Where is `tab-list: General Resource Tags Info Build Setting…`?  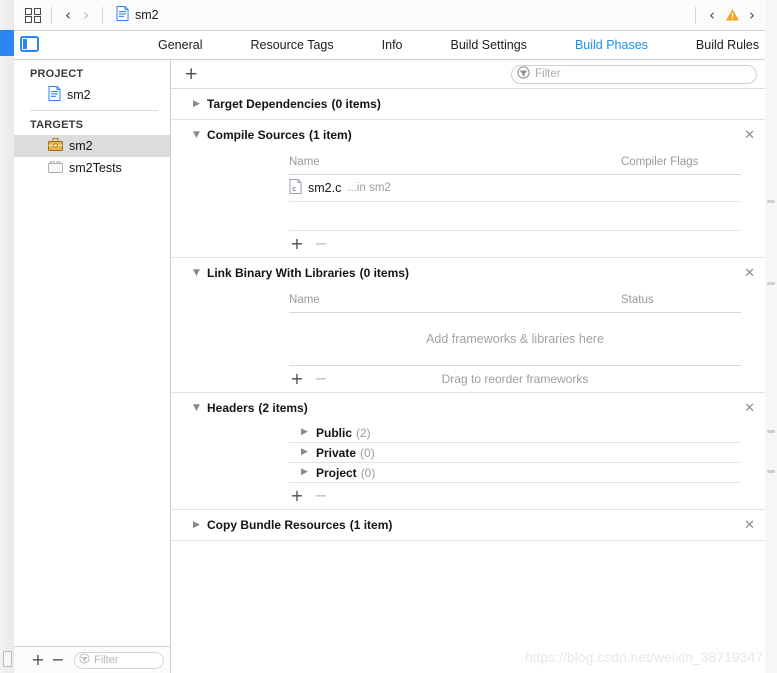
tab-list: General Resource Tags Info Build Setting… is located at coordinates (455, 45).